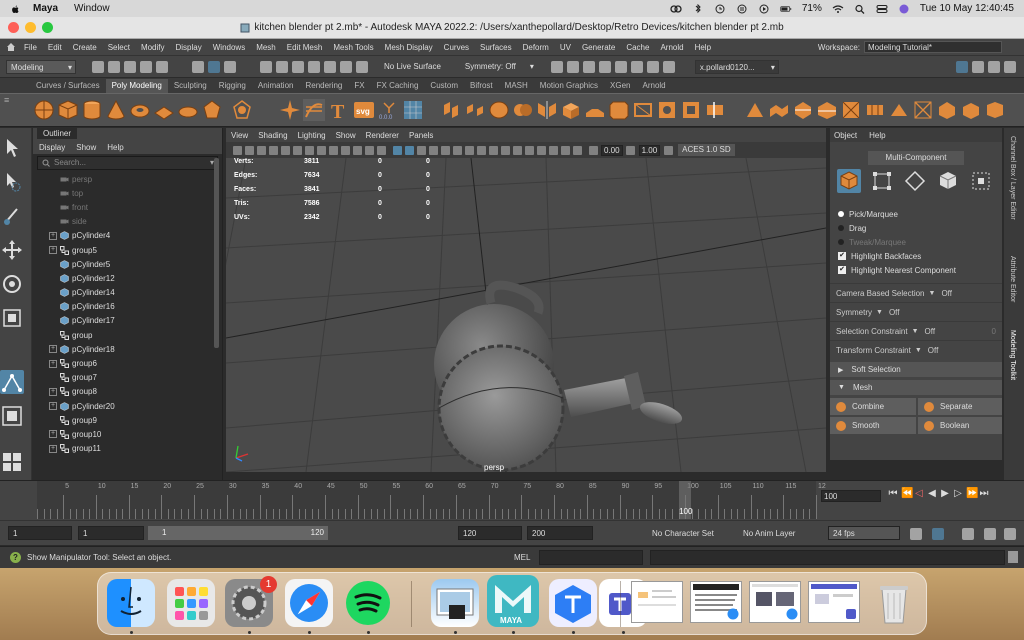 This screenshot has width=1024, height=640. Describe the element at coordinates (214, 66) in the screenshot. I see `select-object-icon` at that location.